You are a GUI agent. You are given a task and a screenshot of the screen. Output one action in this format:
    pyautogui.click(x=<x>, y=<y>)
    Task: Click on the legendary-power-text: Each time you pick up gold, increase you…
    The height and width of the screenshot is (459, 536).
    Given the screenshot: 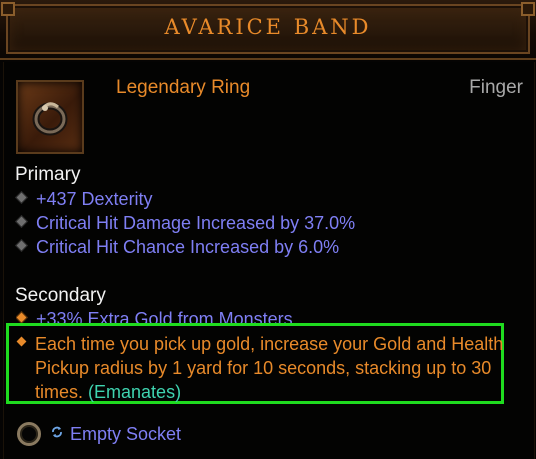 What is the action you would take?
    pyautogui.click(x=269, y=368)
    